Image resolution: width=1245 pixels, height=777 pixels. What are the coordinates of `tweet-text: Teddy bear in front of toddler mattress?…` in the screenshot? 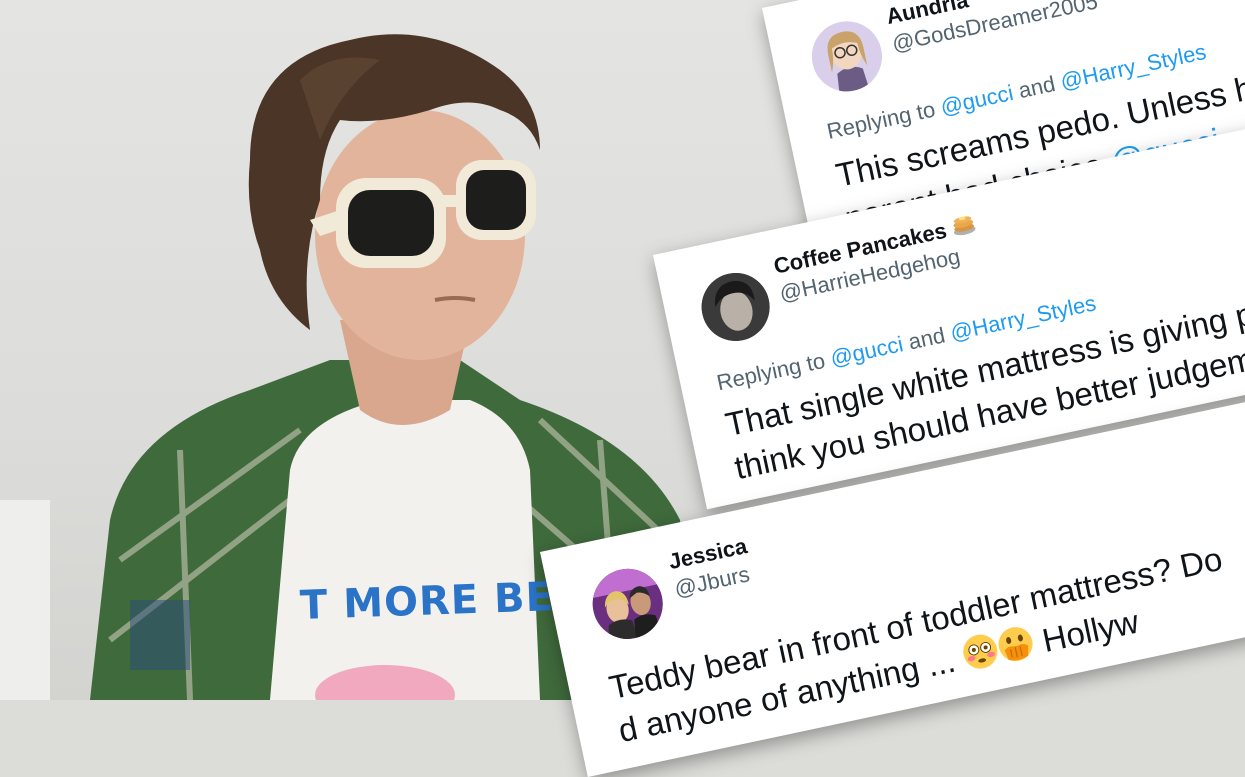 It's located at (920, 647).